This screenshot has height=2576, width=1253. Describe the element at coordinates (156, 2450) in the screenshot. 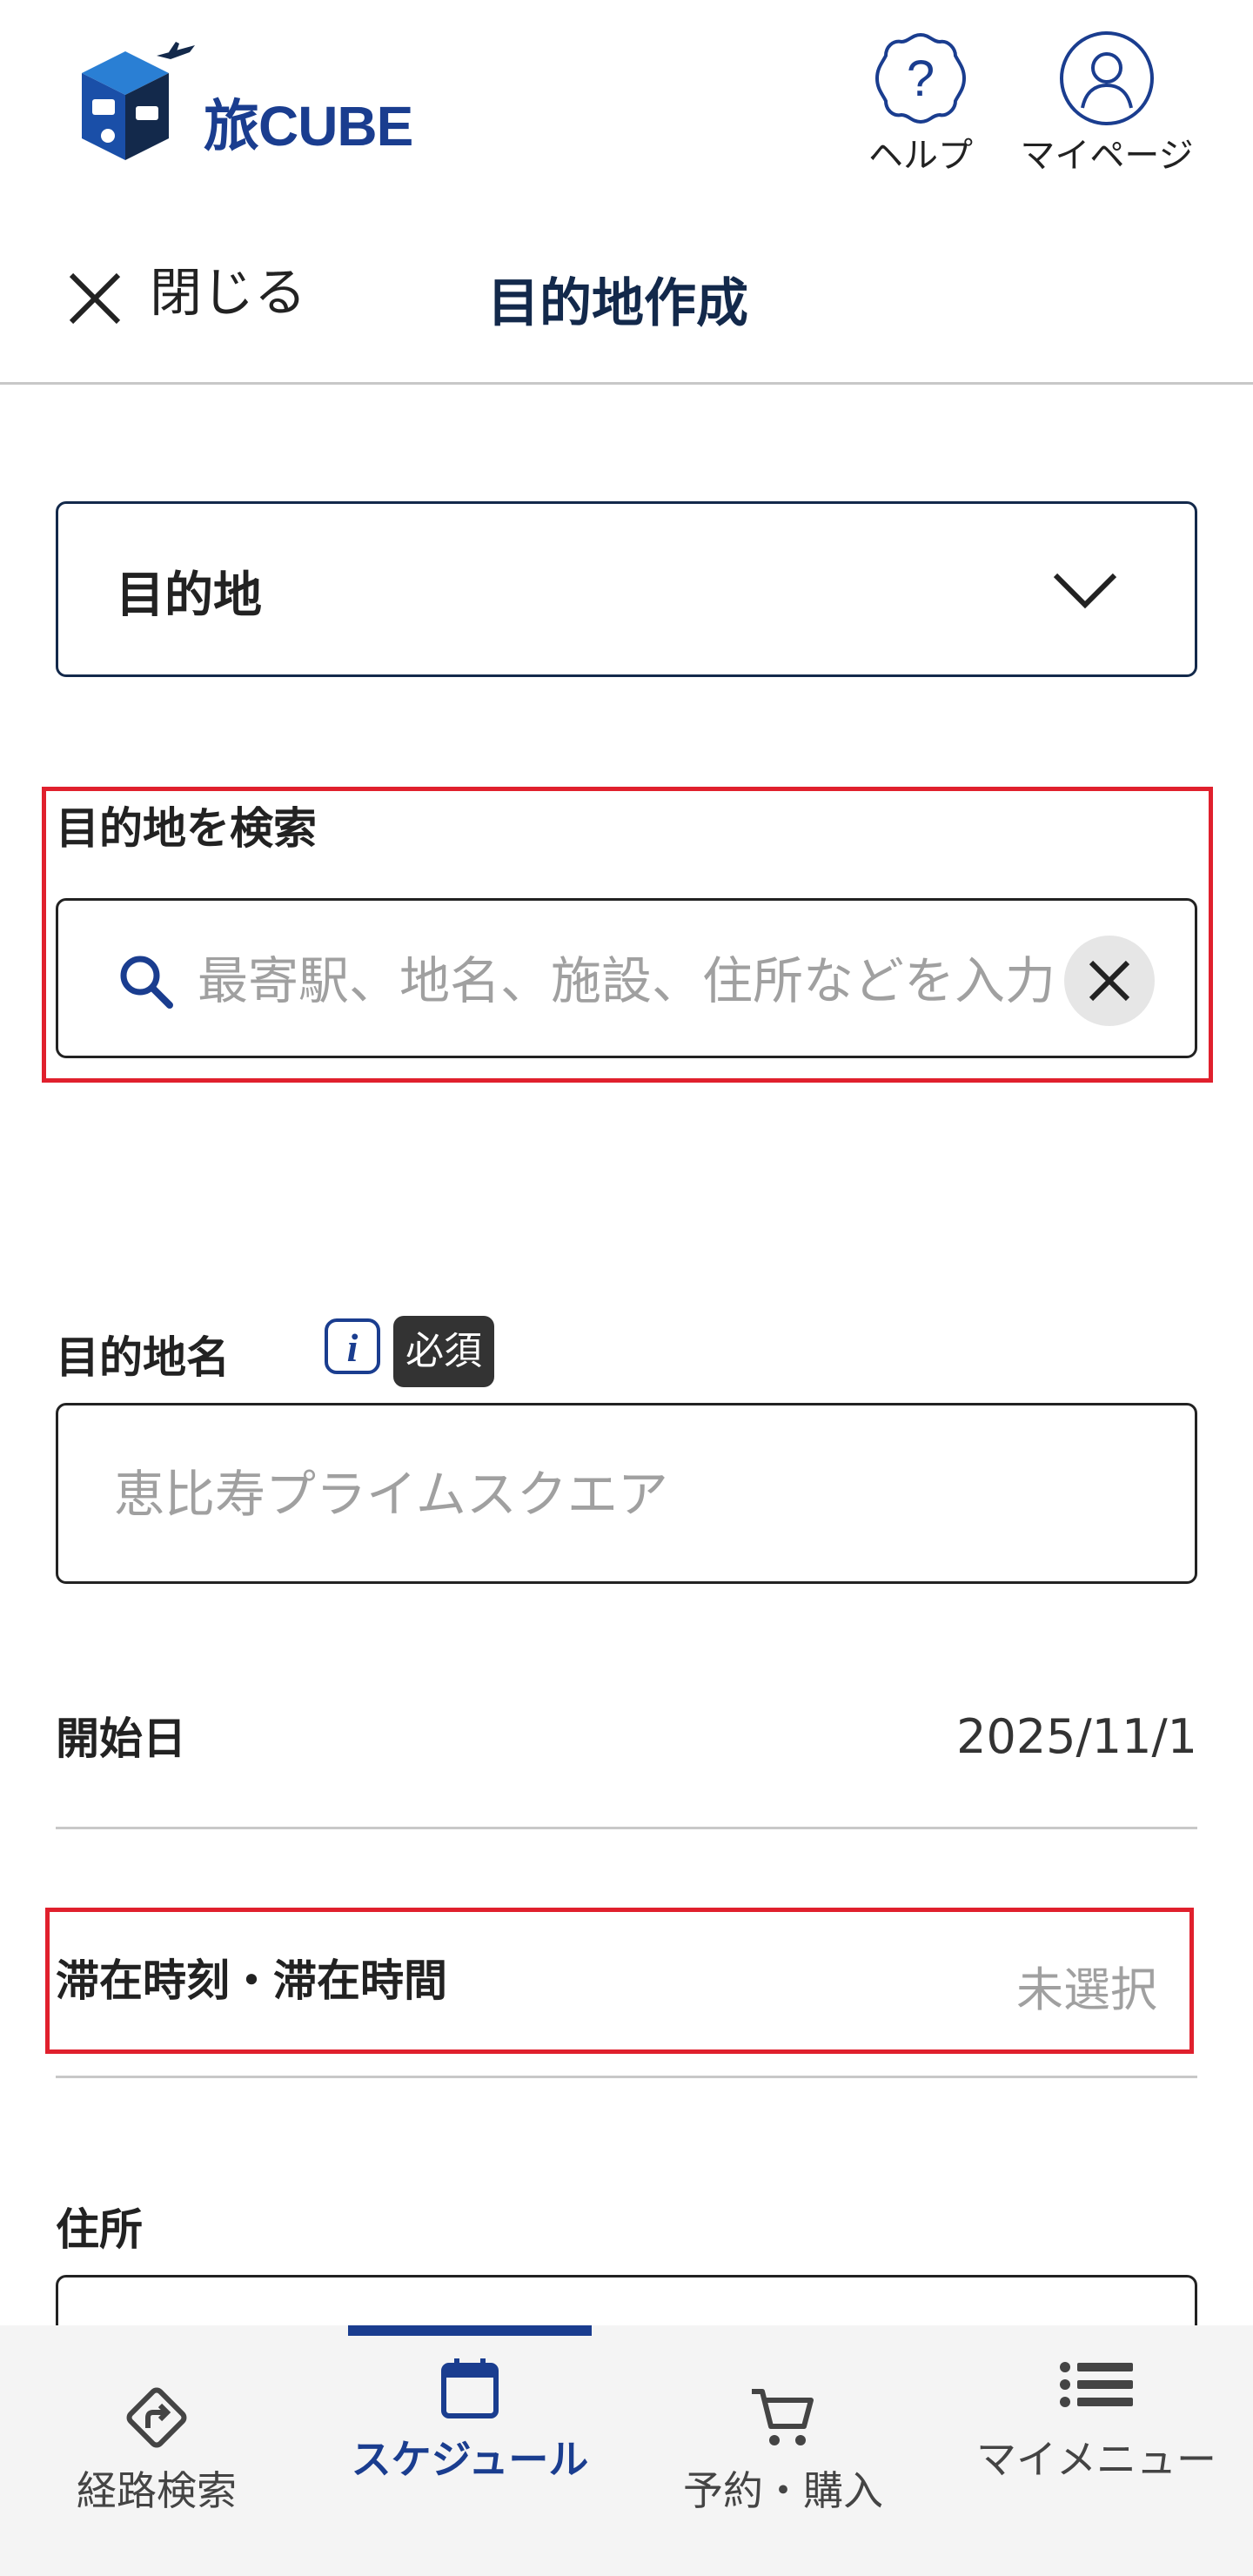

I see `nav-item-route-search: 経路検索` at that location.